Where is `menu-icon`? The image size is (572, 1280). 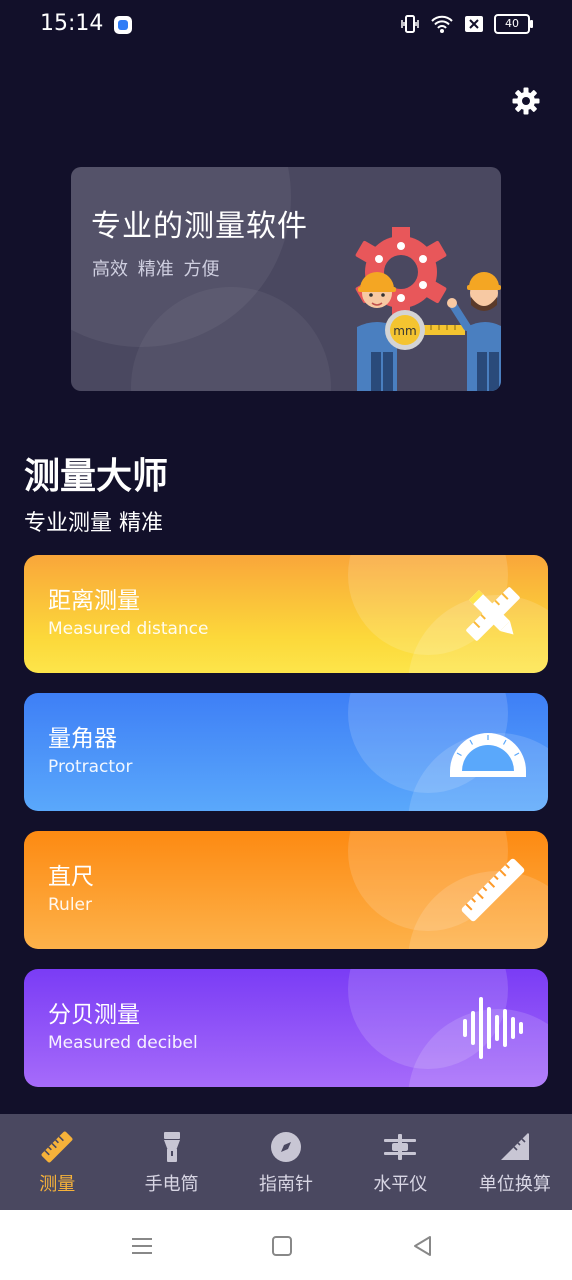
menu-icon is located at coordinates (142, 1246).